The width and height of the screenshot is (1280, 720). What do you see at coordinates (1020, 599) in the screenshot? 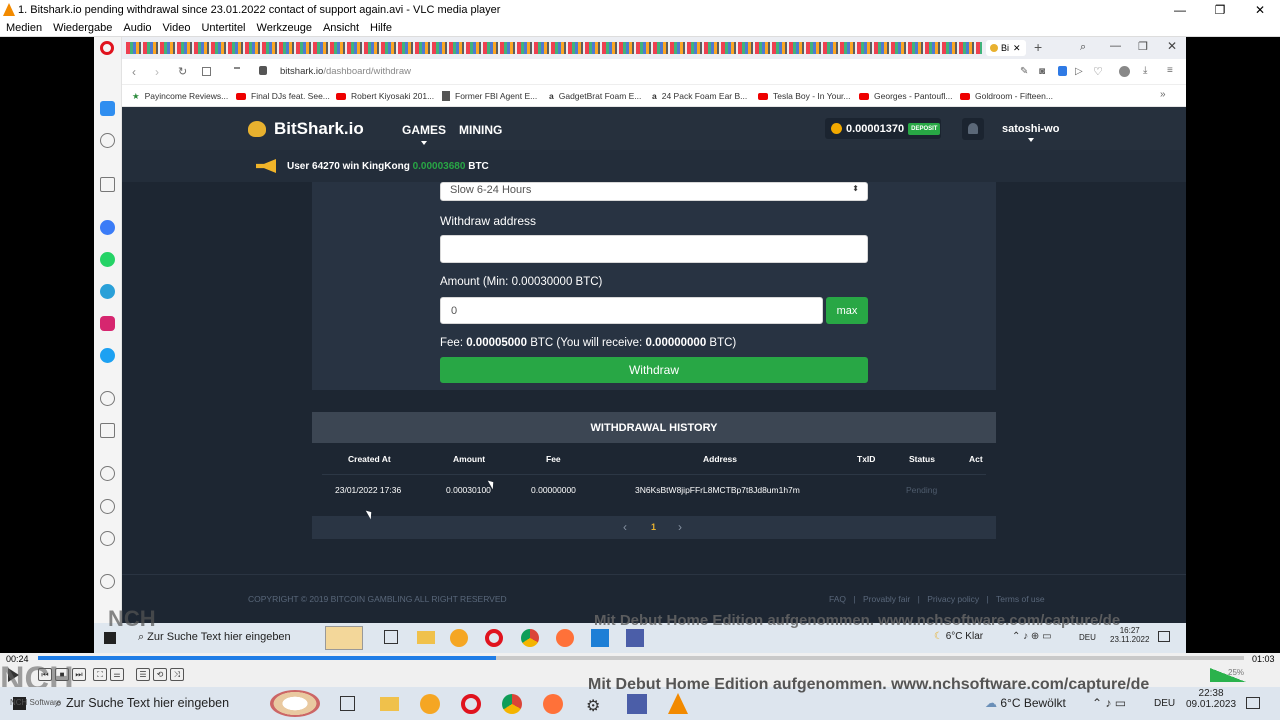
I see `terms-of-use-link: Terms of use` at bounding box center [1020, 599].